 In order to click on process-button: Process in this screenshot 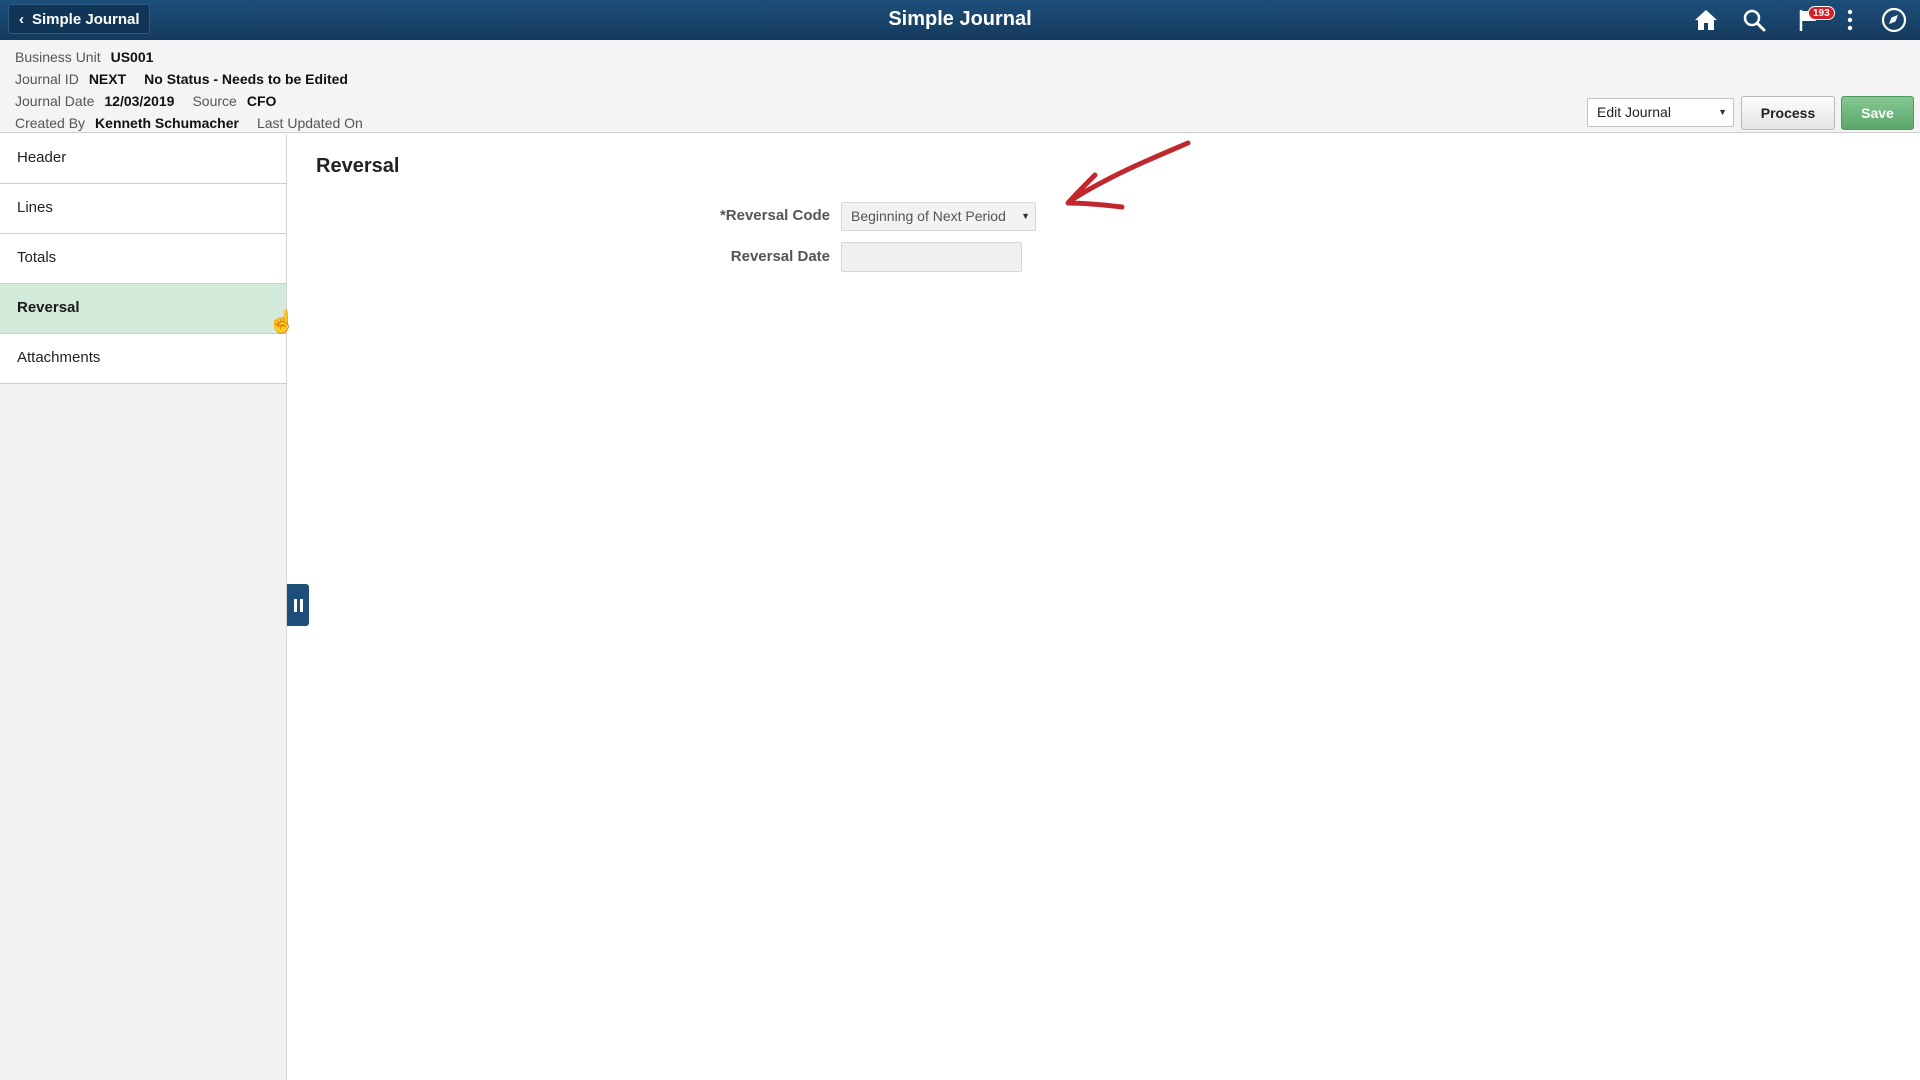, I will do `click(1788, 113)`.